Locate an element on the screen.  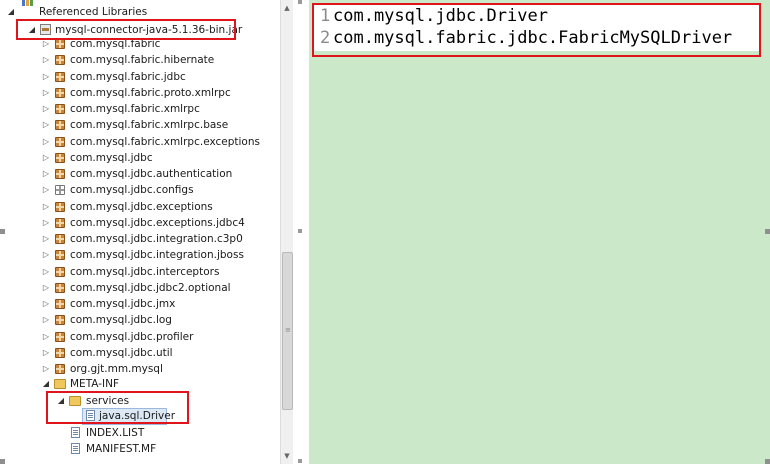
library-icon is located at coordinates (28, 9).